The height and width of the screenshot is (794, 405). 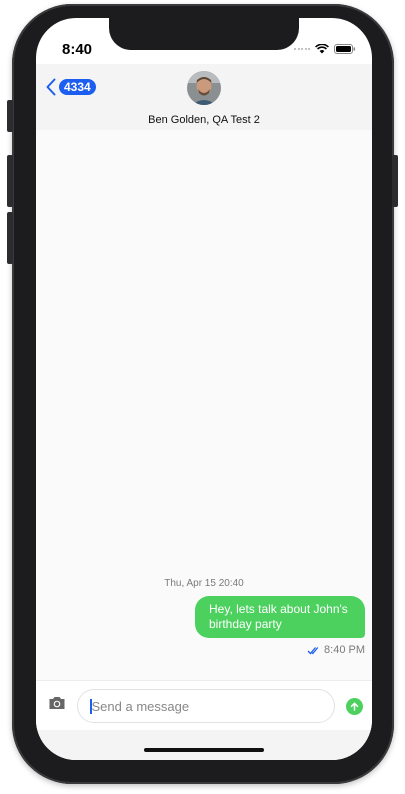 I want to click on chat-header: 4334 Ben Golden, QA Test 2, so click(x=204, y=97).